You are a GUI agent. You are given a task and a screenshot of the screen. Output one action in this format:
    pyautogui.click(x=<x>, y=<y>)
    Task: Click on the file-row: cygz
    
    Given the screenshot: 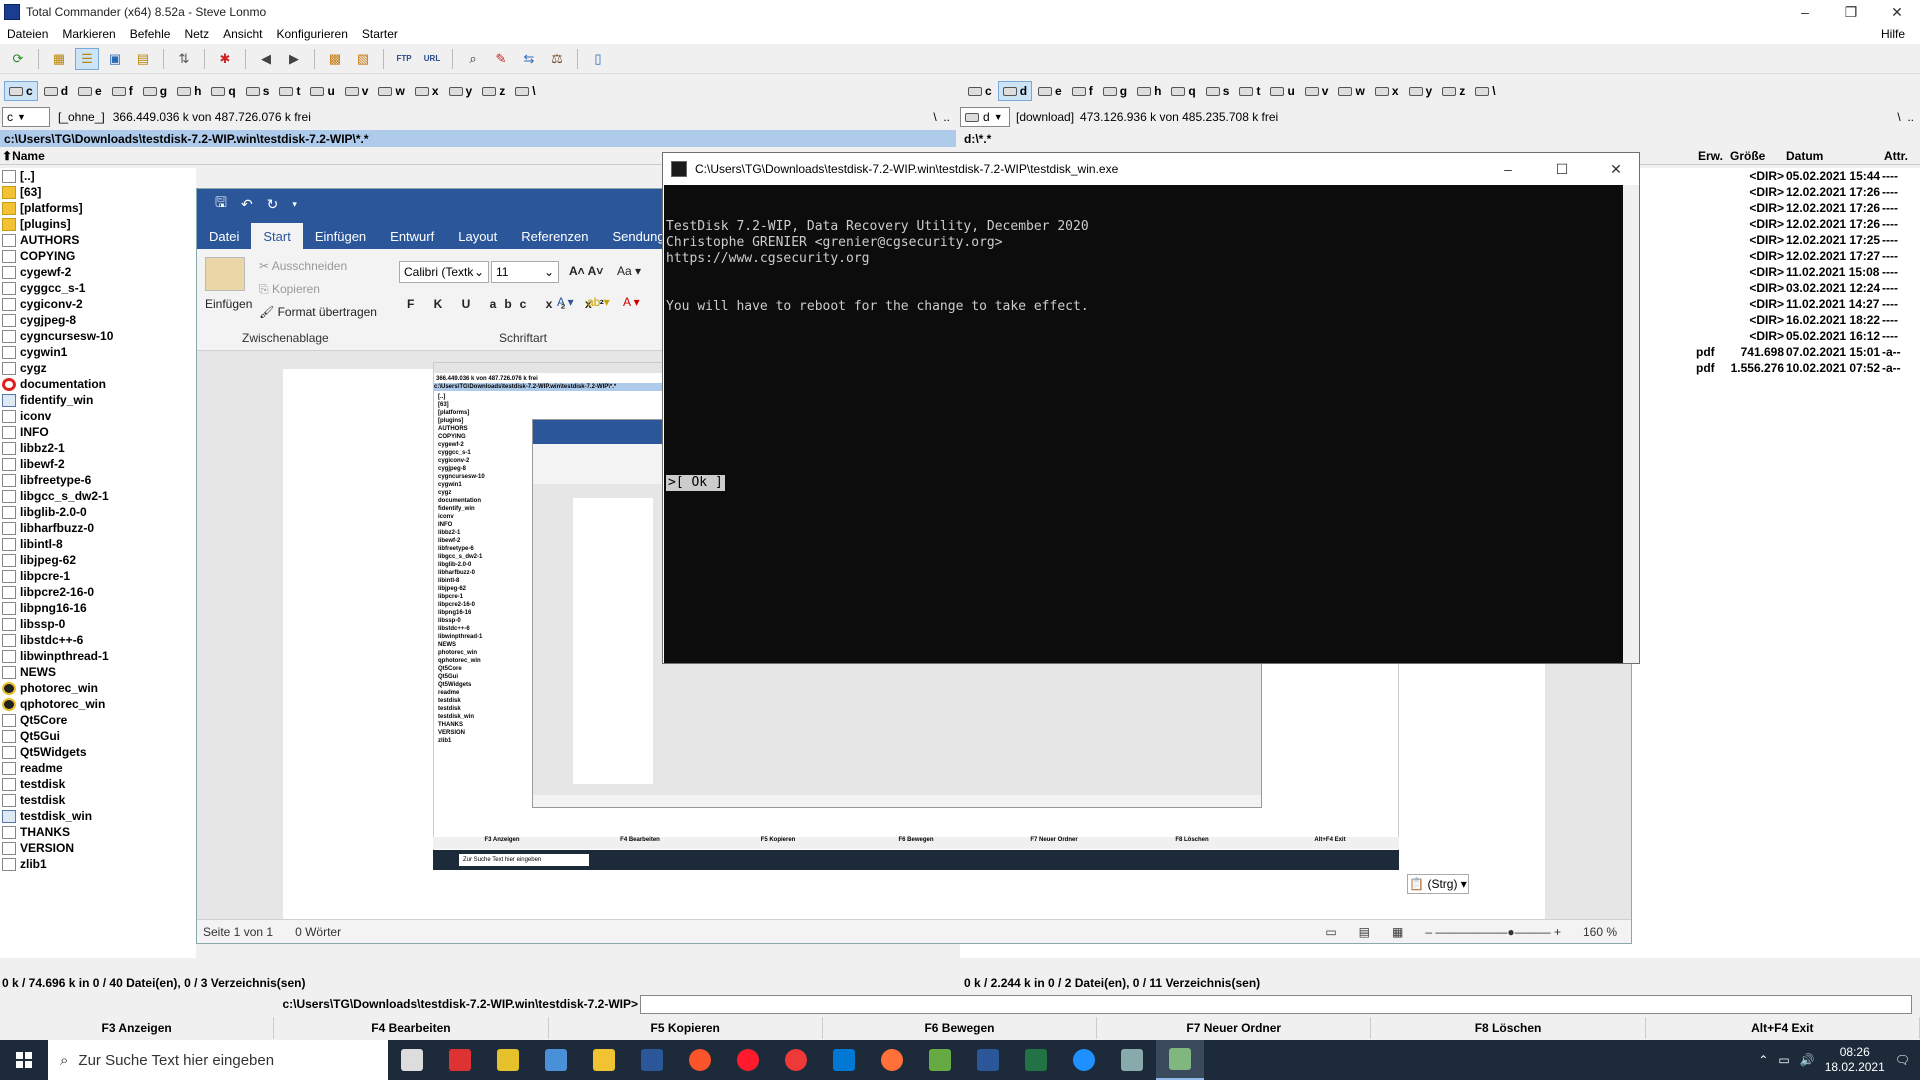 What is the action you would take?
    pyautogui.click(x=98, y=368)
    